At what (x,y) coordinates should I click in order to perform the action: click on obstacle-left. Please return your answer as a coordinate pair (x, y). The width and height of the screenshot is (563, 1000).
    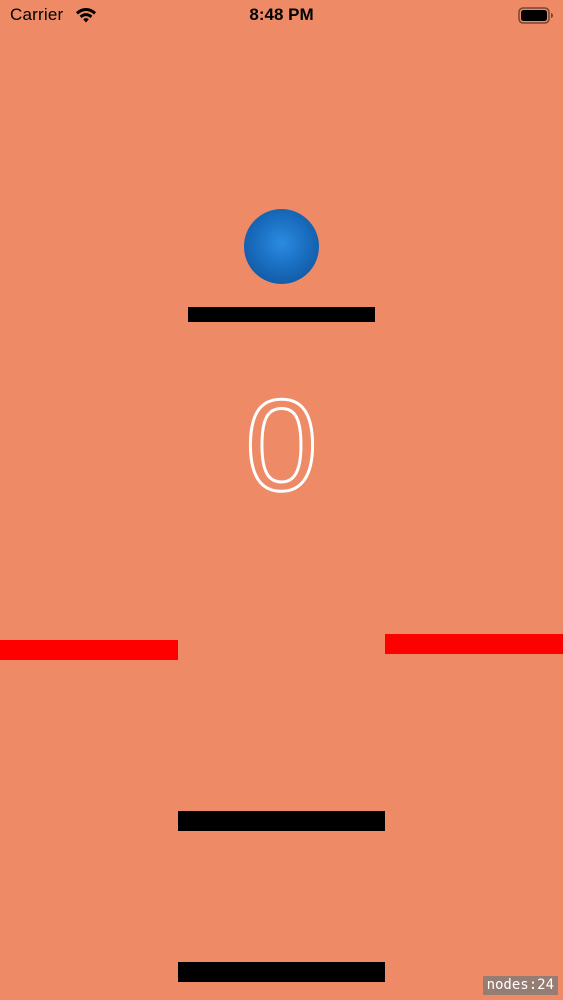
    Looking at the image, I should click on (89, 650).